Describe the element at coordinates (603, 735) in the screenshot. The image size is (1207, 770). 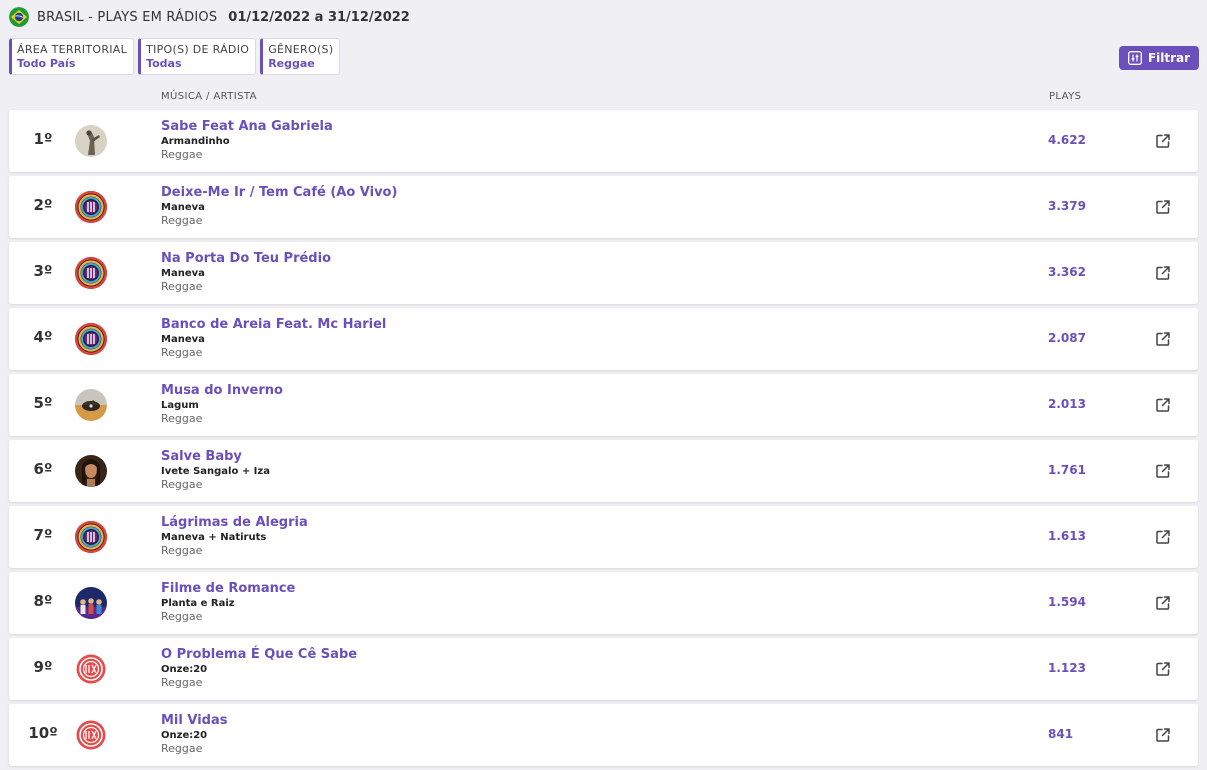
I see `ranking-row: 10º Mil Vidas Onze:20 Reggae 841` at that location.